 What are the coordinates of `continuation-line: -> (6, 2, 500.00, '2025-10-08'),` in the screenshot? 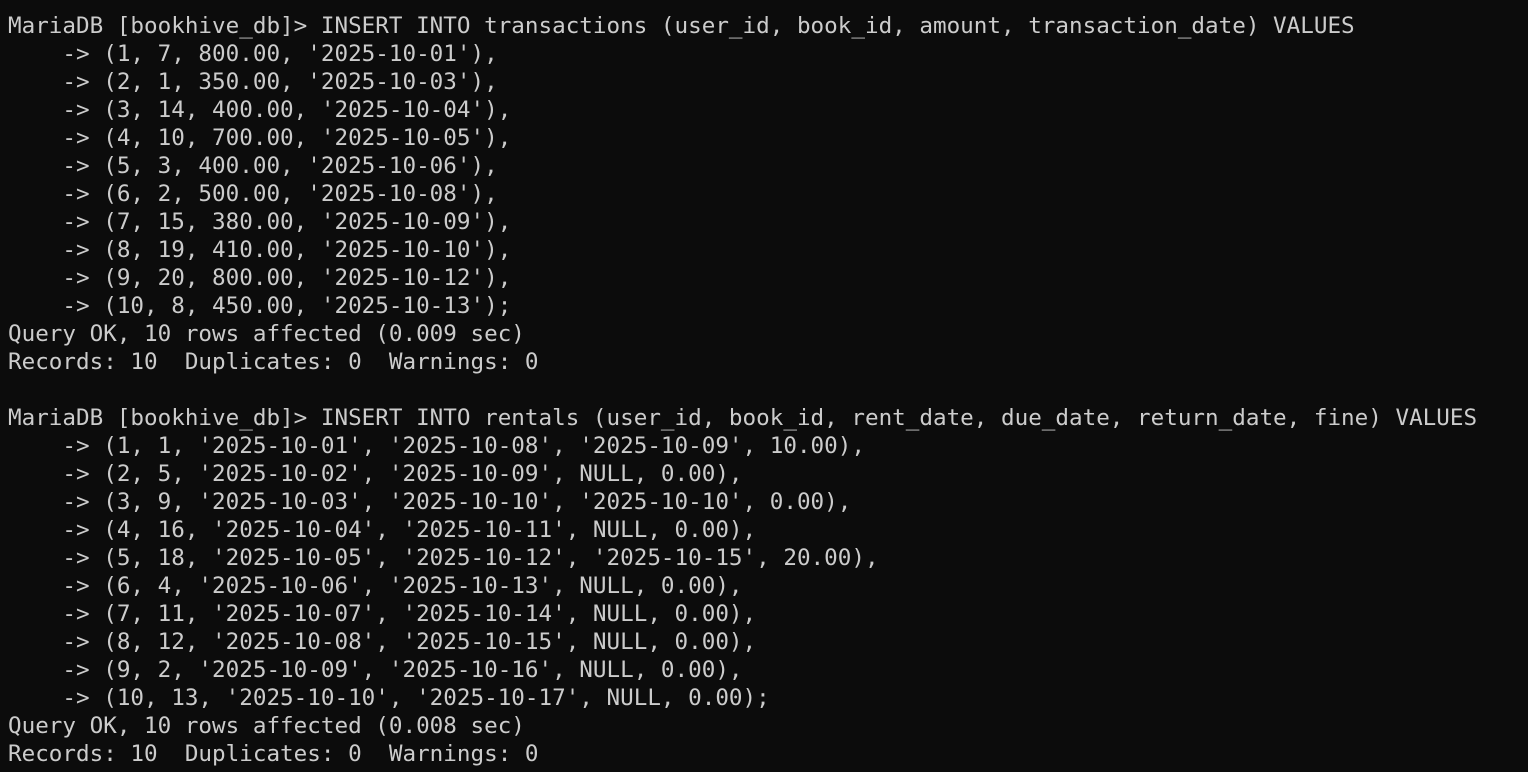 It's located at (253, 194).